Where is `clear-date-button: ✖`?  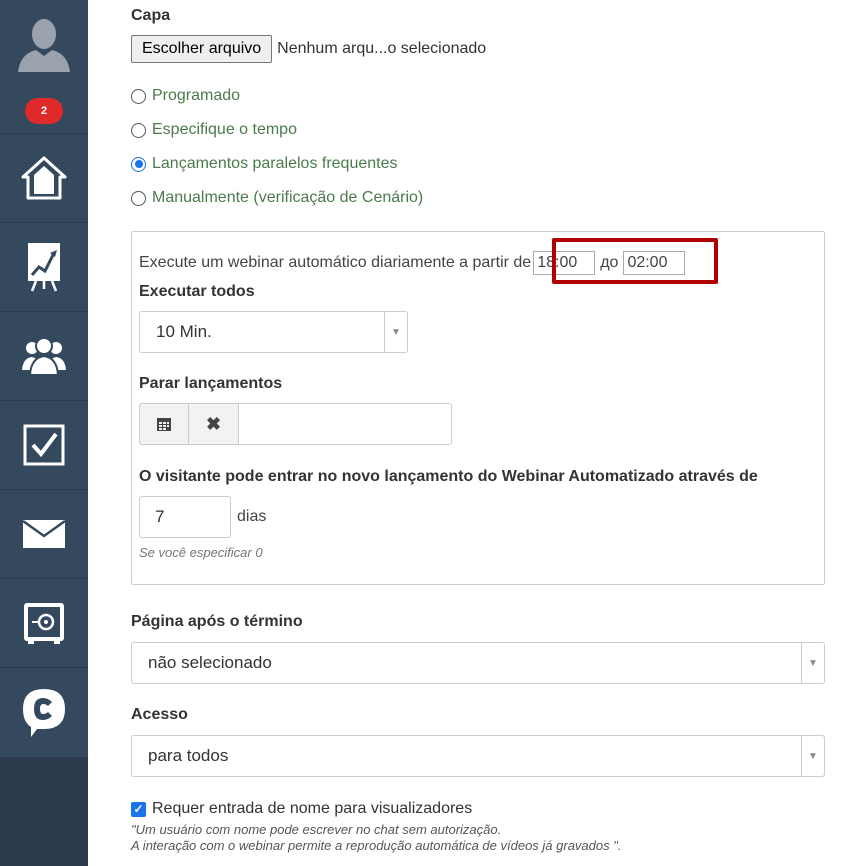 clear-date-button: ✖ is located at coordinates (214, 424).